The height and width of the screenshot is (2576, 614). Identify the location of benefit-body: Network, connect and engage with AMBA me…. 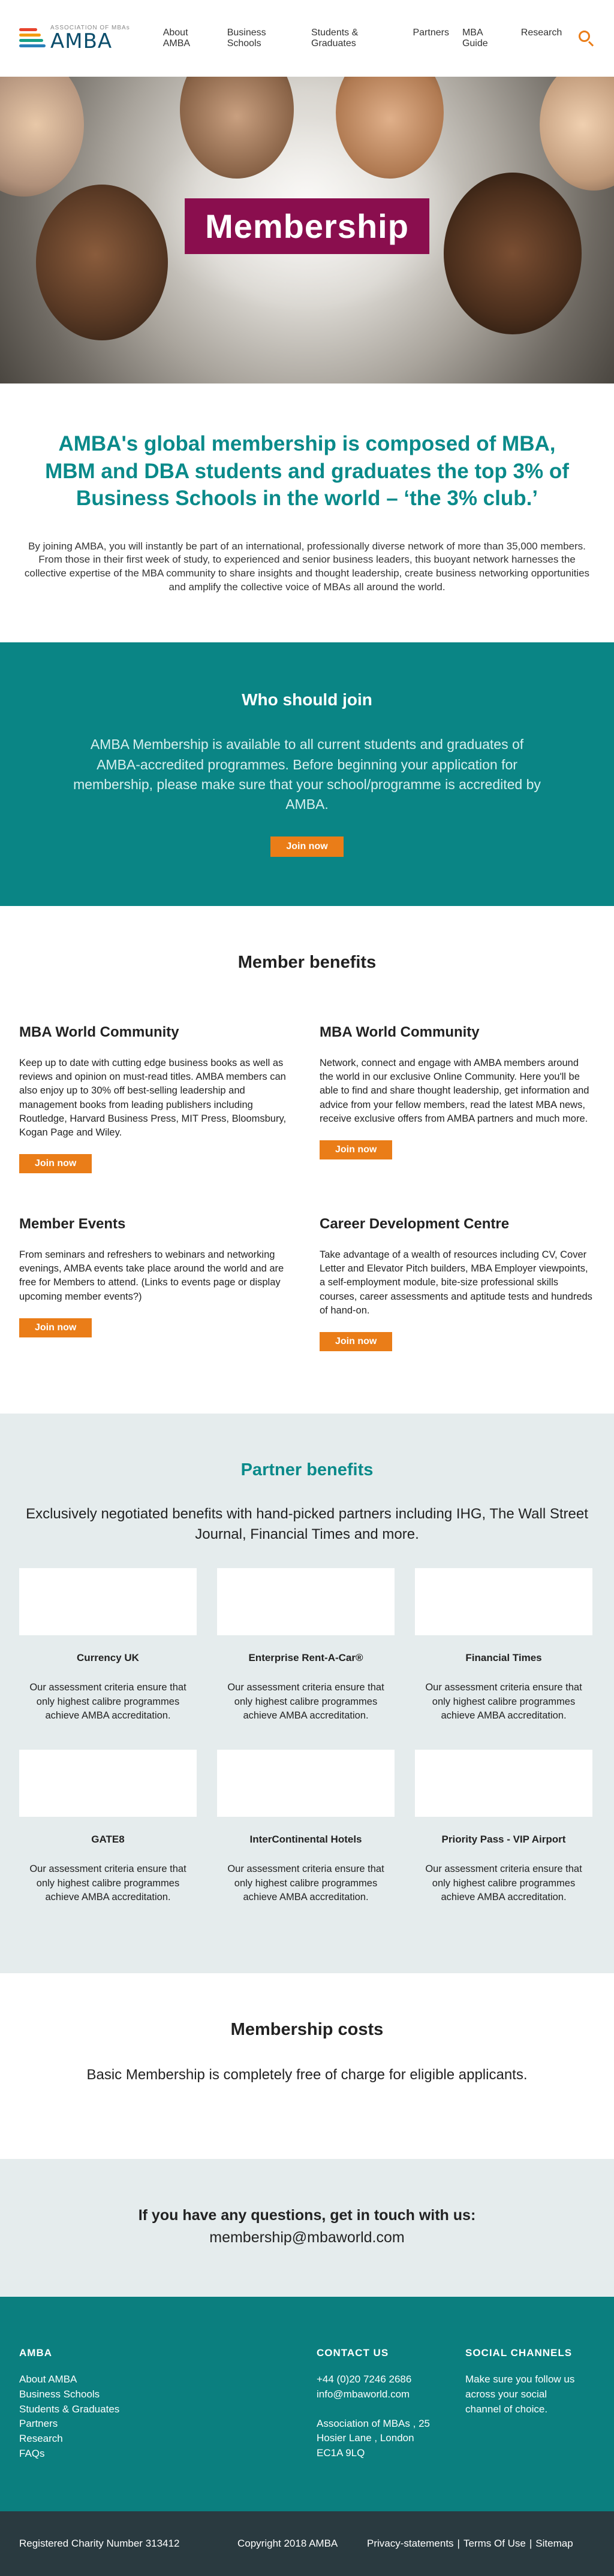
(454, 1091).